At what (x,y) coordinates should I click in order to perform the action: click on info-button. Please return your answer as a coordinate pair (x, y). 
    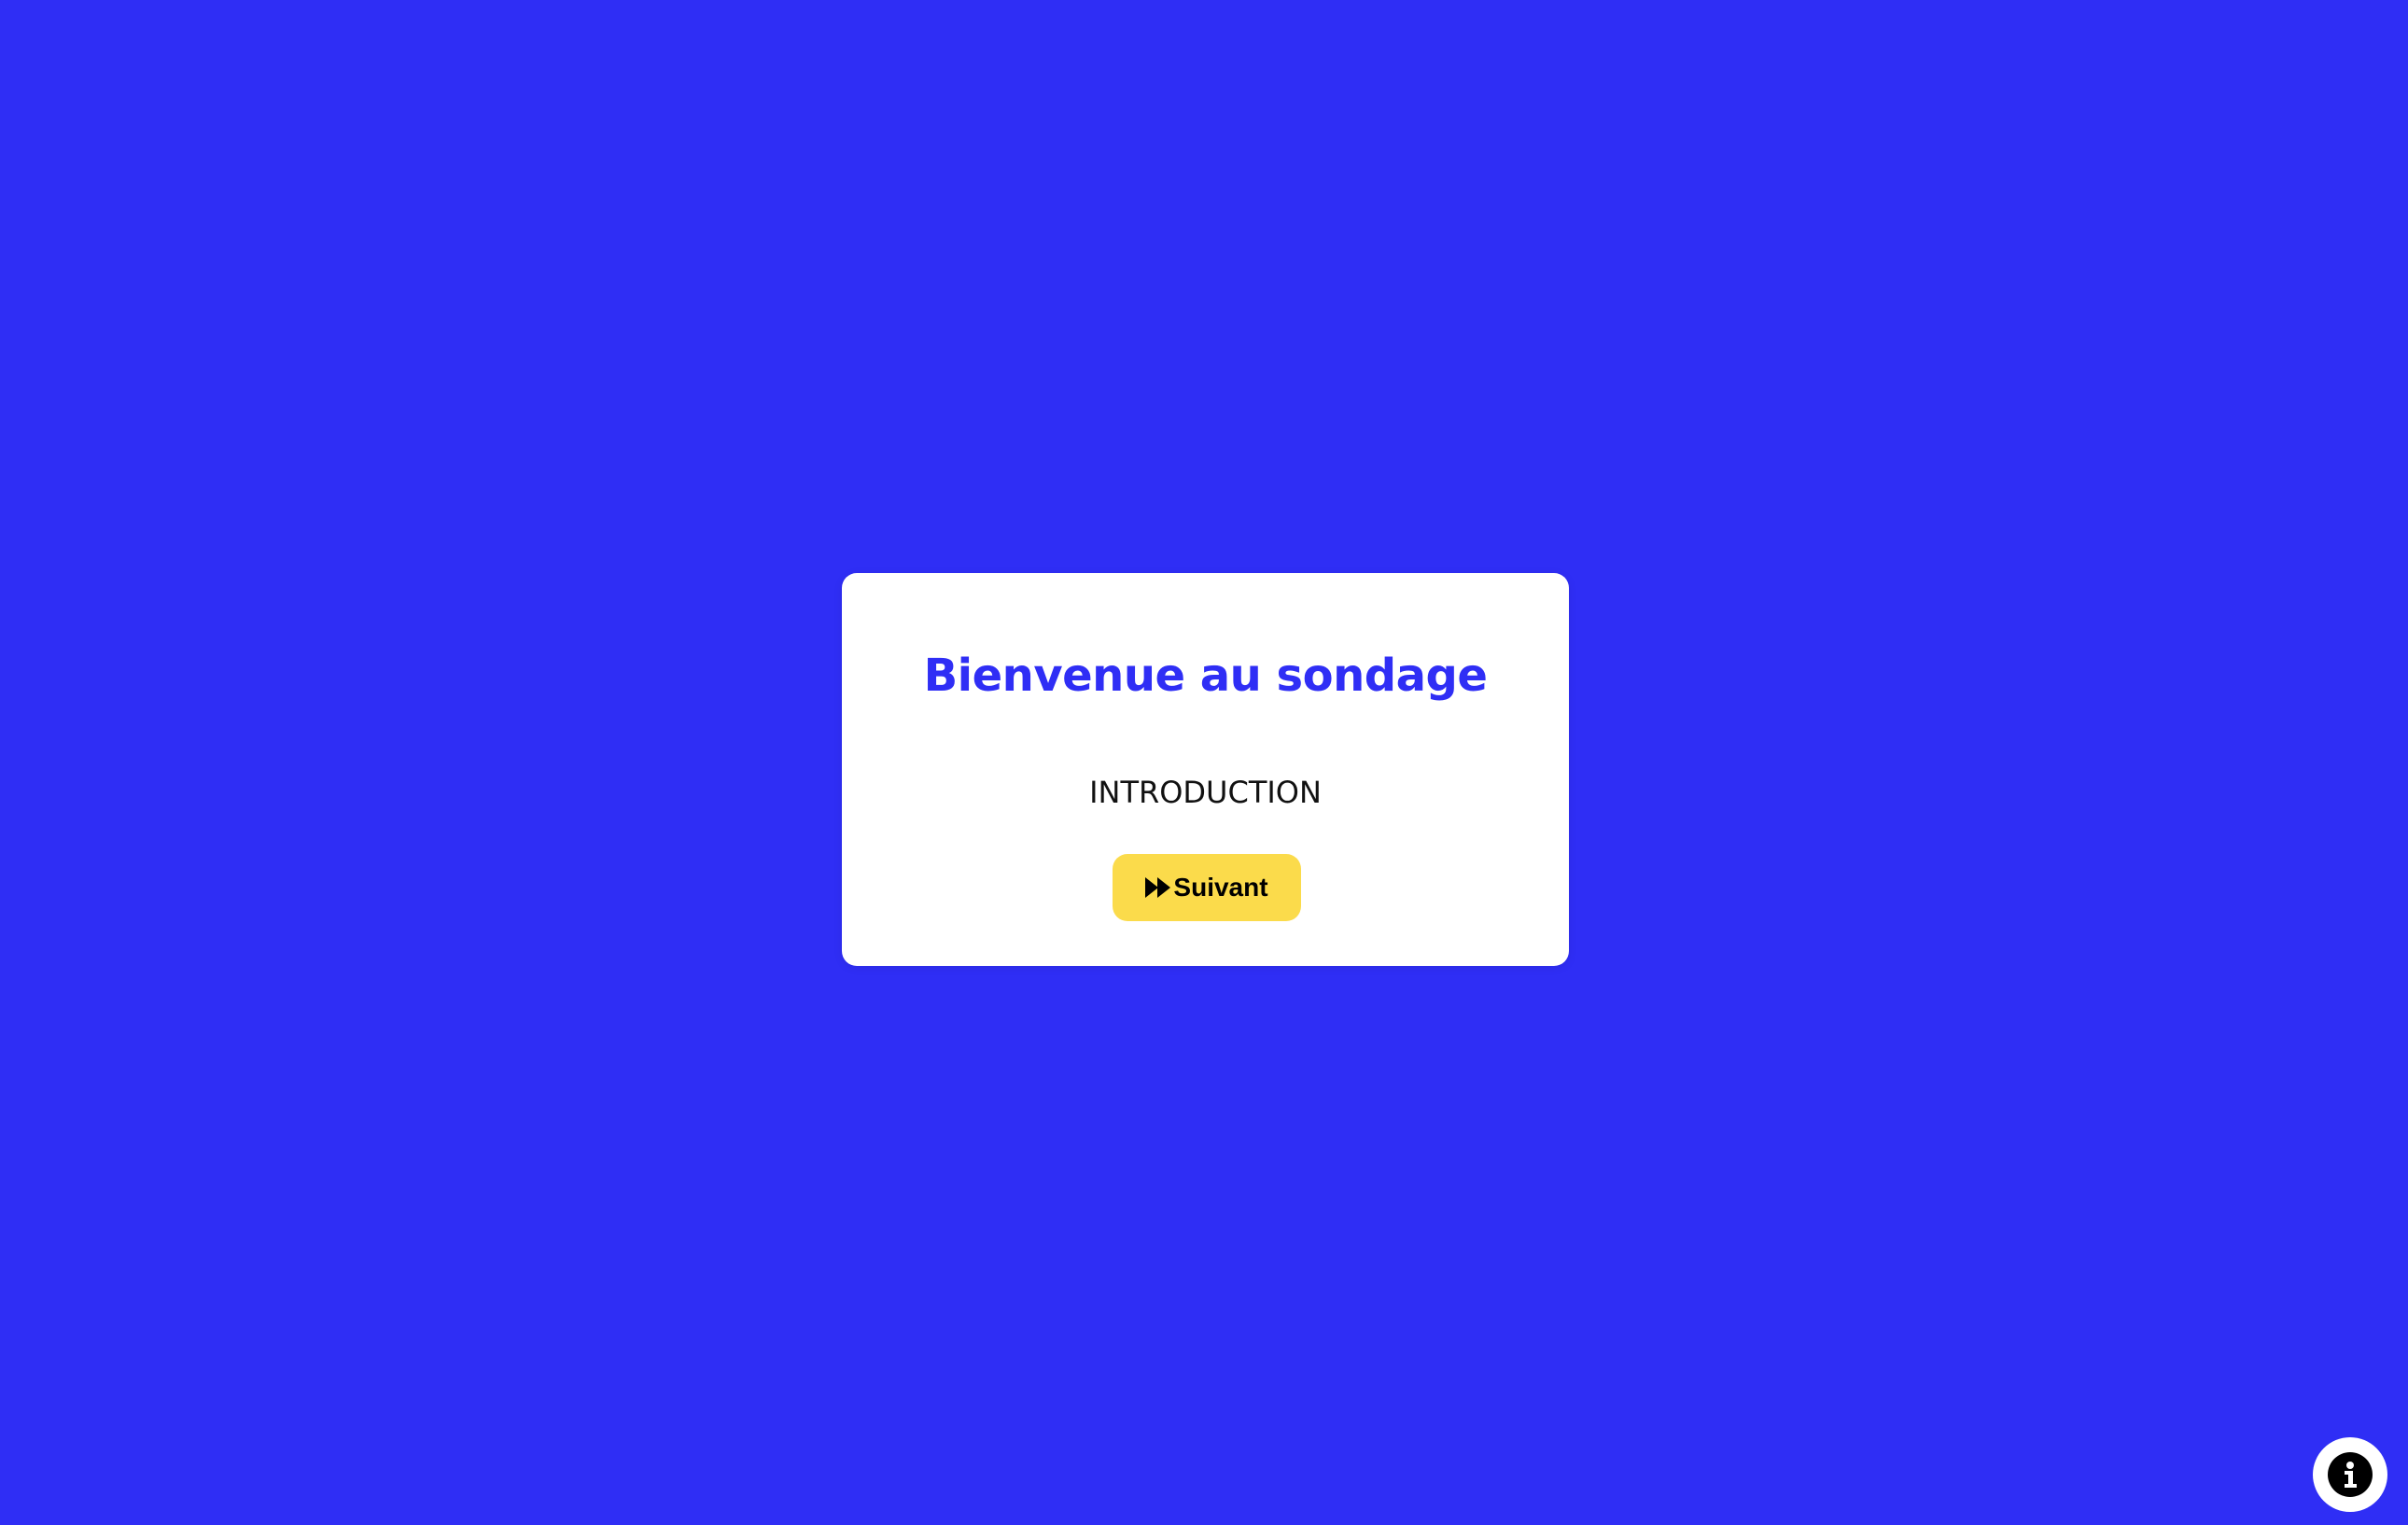
    Looking at the image, I should click on (2350, 1474).